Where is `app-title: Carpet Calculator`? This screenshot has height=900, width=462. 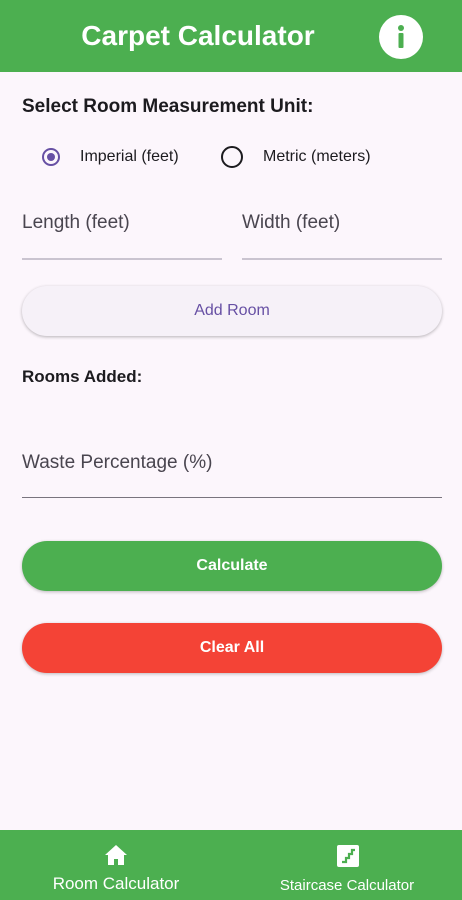 app-title: Carpet Calculator is located at coordinates (198, 35).